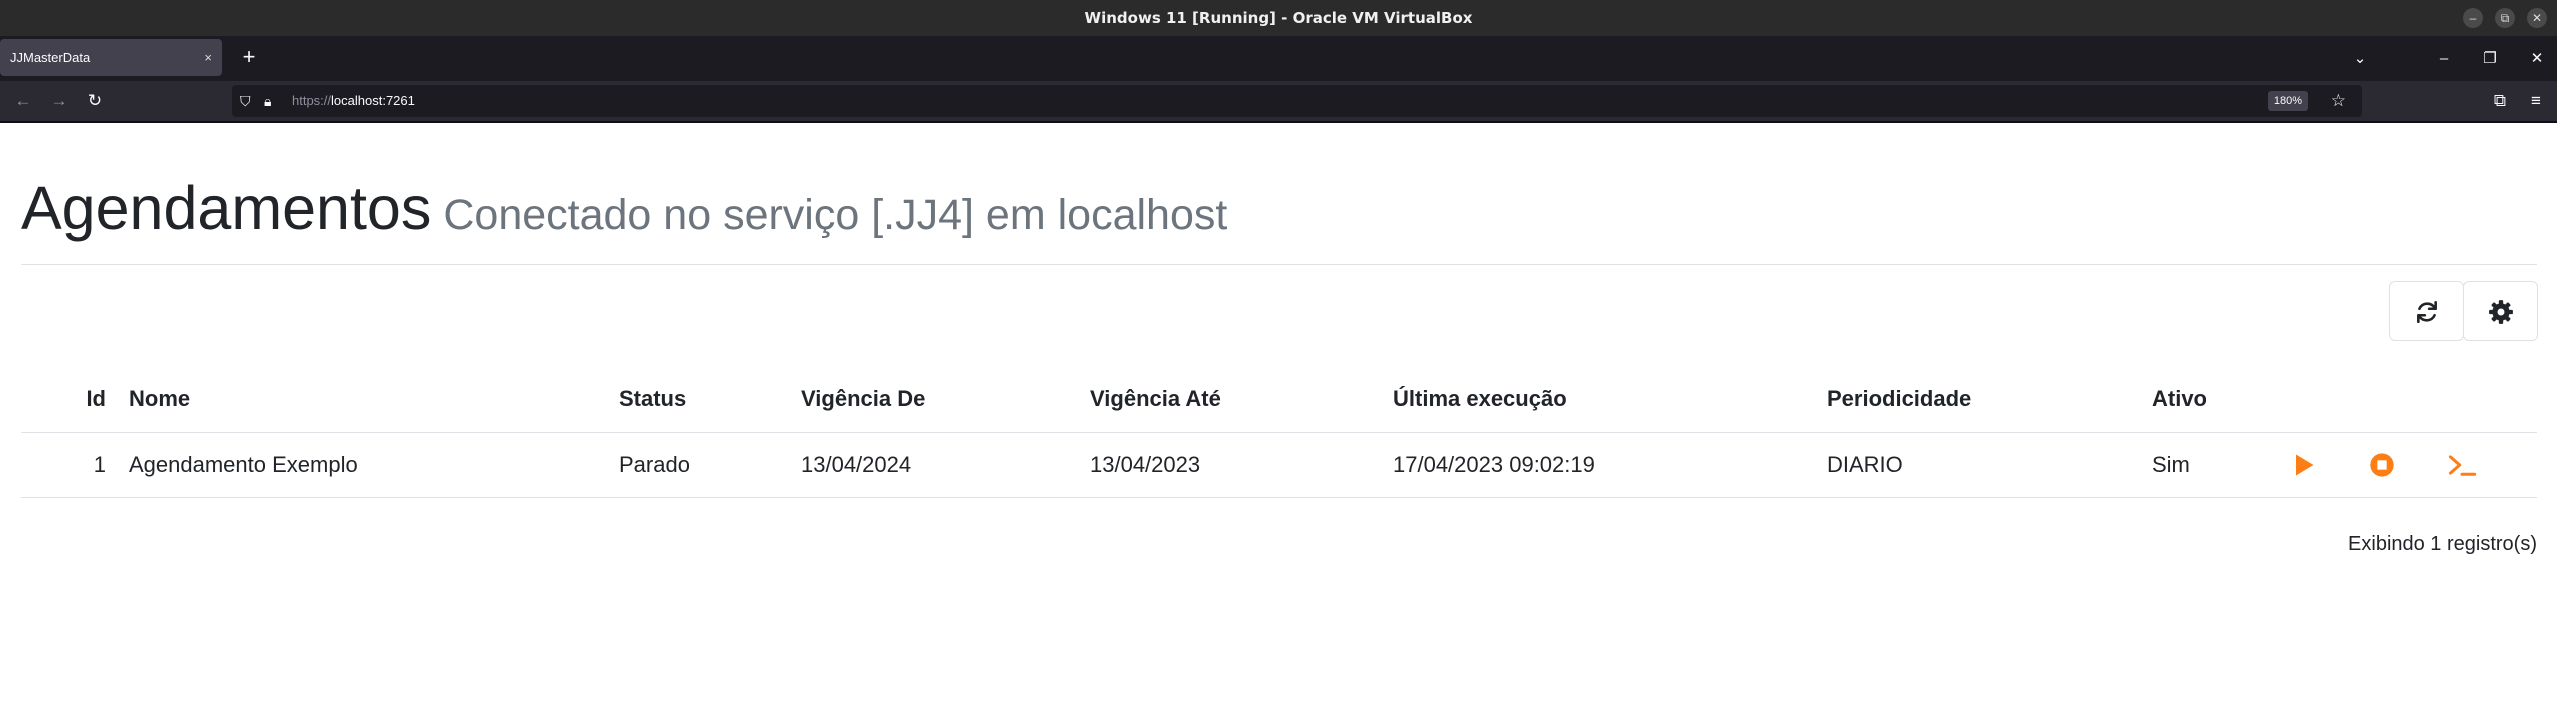  What do you see at coordinates (111, 57) in the screenshot?
I see `browser-tab: JJMasterData ×` at bounding box center [111, 57].